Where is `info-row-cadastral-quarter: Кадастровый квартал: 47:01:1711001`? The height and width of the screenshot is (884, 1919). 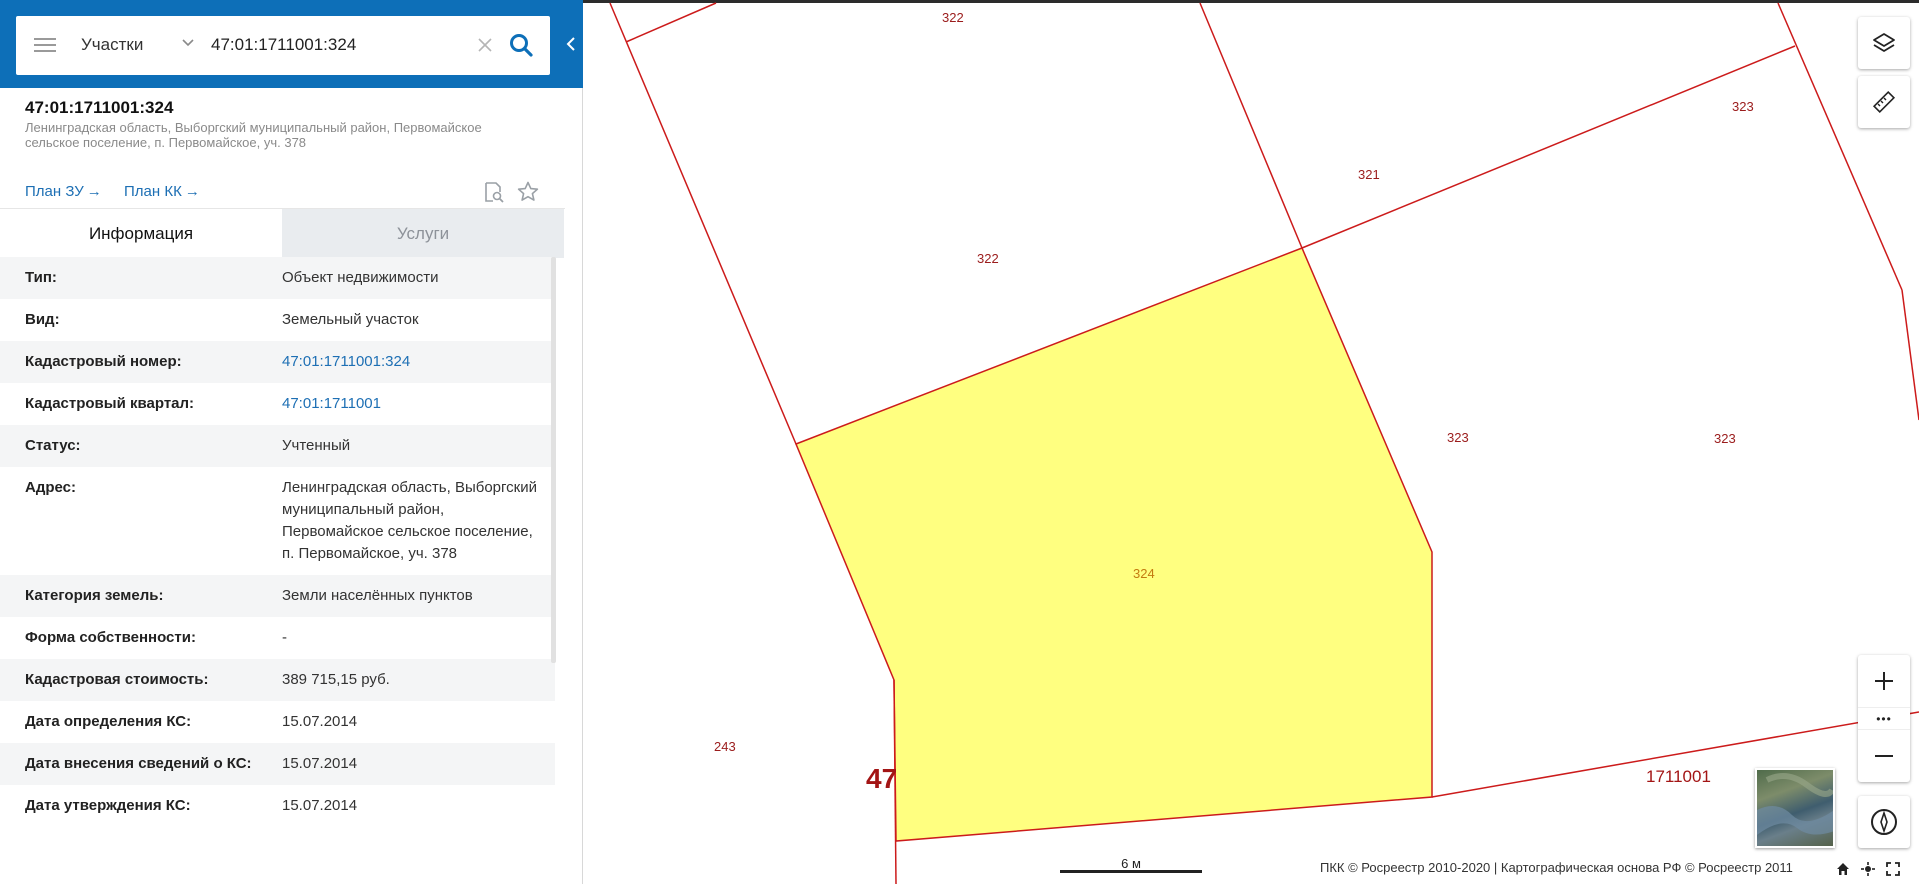
info-row-cadastral-quarter: Кадастровый квартал: 47:01:1711001 is located at coordinates (277, 404).